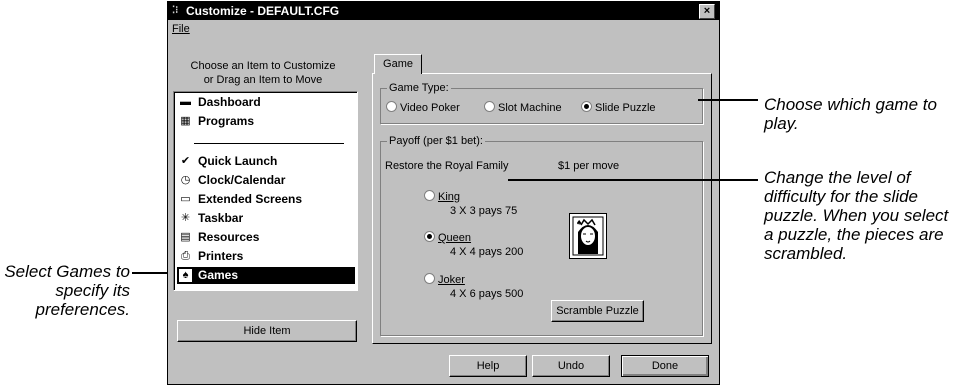  Describe the element at coordinates (484, 211) in the screenshot. I see `king-payoff-detail: 3 X 3 pays 75` at that location.